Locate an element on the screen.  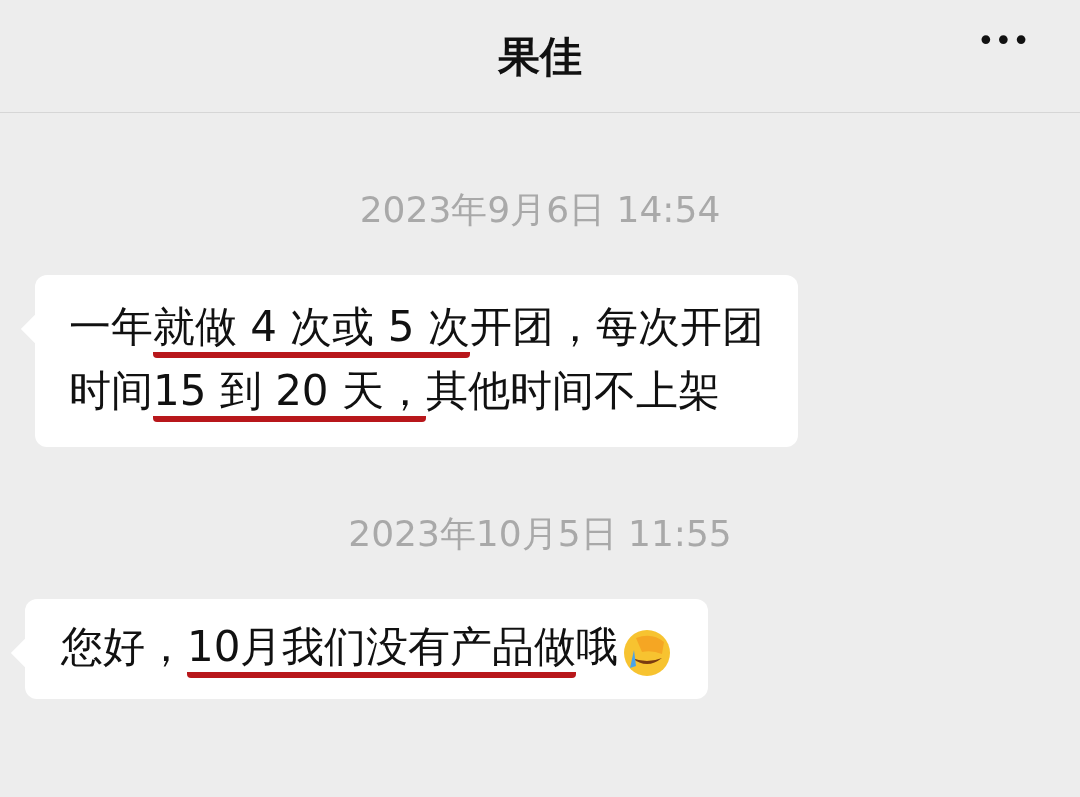
more-menu-button: ••• is located at coordinates (1003, 41).